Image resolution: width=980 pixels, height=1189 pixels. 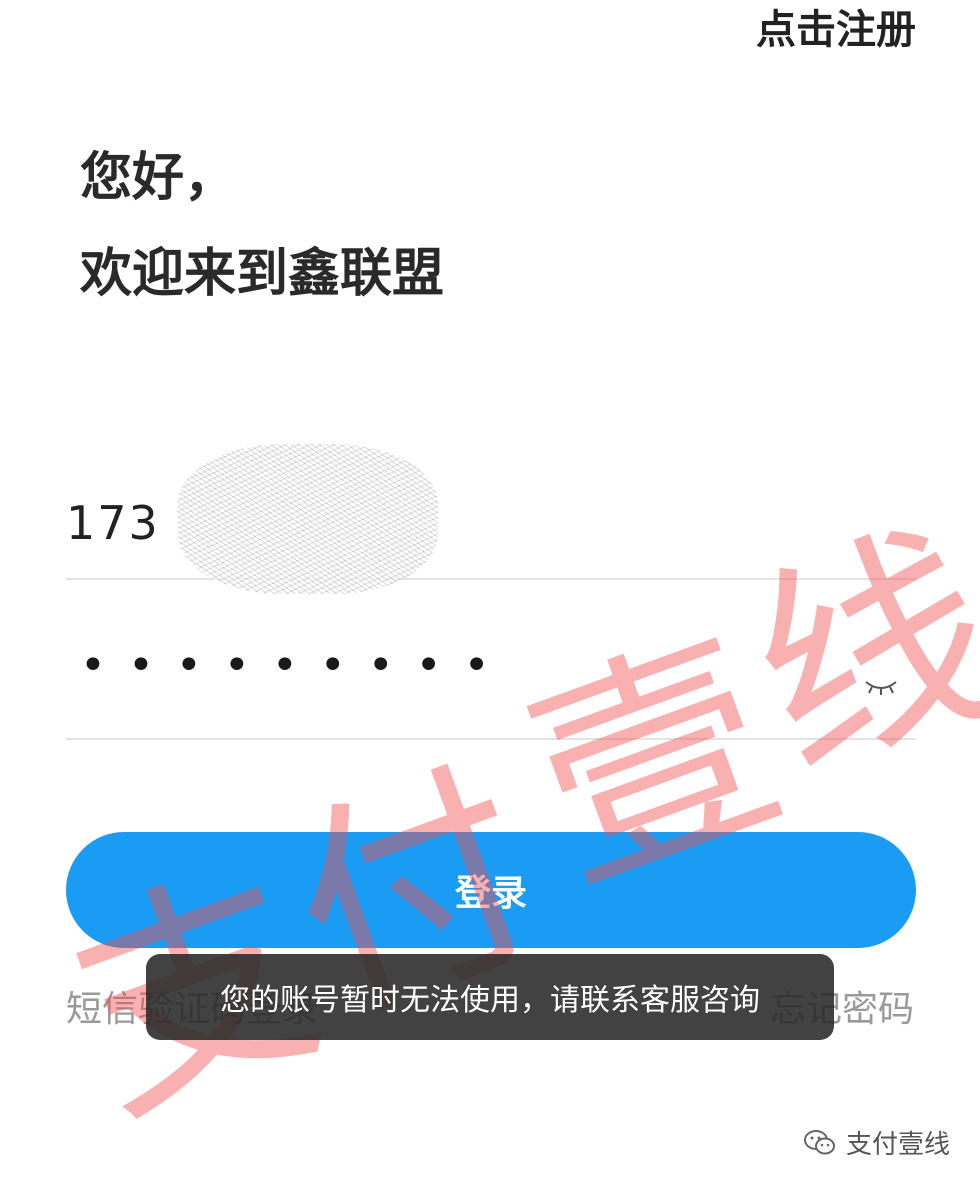 I want to click on greeting-line-2: 欢迎来到鑫联盟, so click(x=262, y=274).